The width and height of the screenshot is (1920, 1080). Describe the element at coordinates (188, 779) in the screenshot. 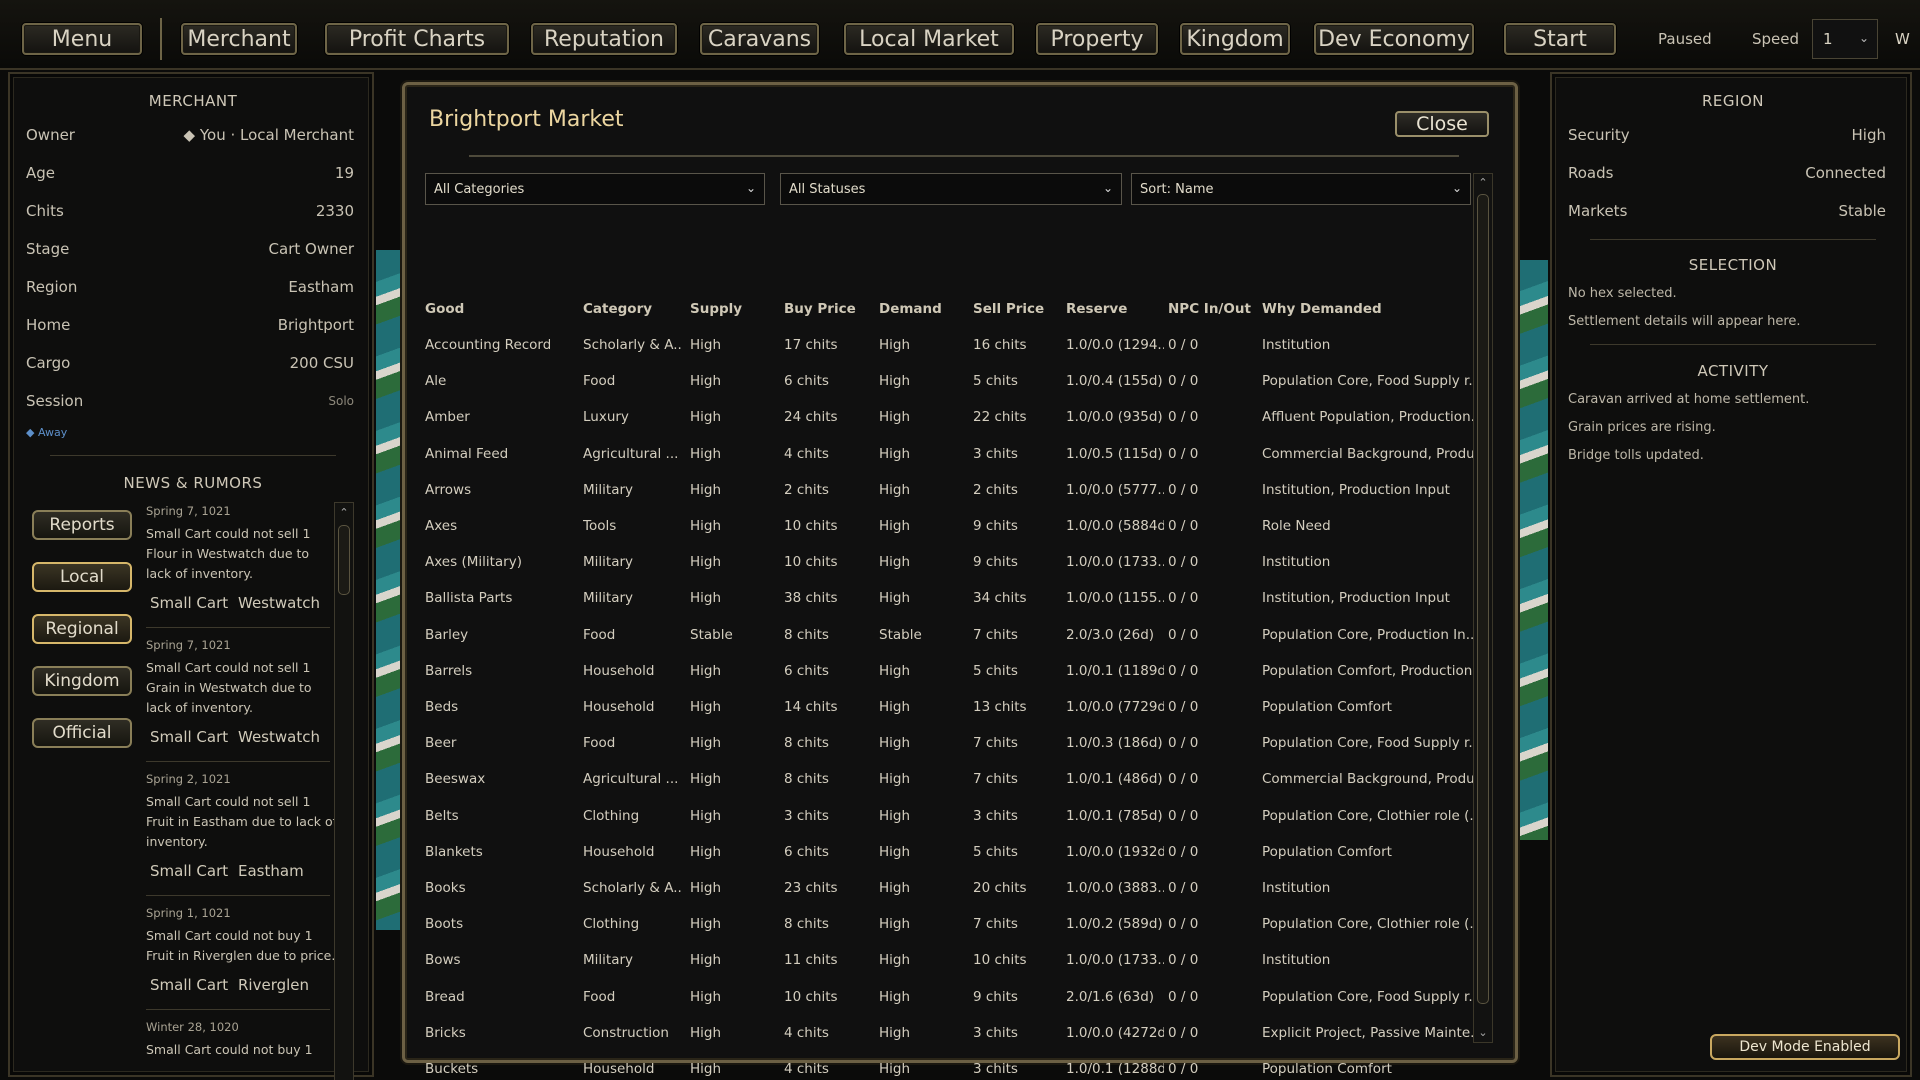

I see `news-date: Spring 2, 1021` at that location.